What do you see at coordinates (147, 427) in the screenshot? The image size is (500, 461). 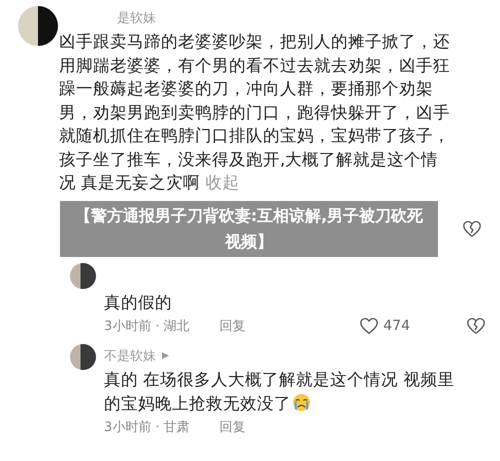 I see `comment-meta: 3小时前 · 甘肃` at bounding box center [147, 427].